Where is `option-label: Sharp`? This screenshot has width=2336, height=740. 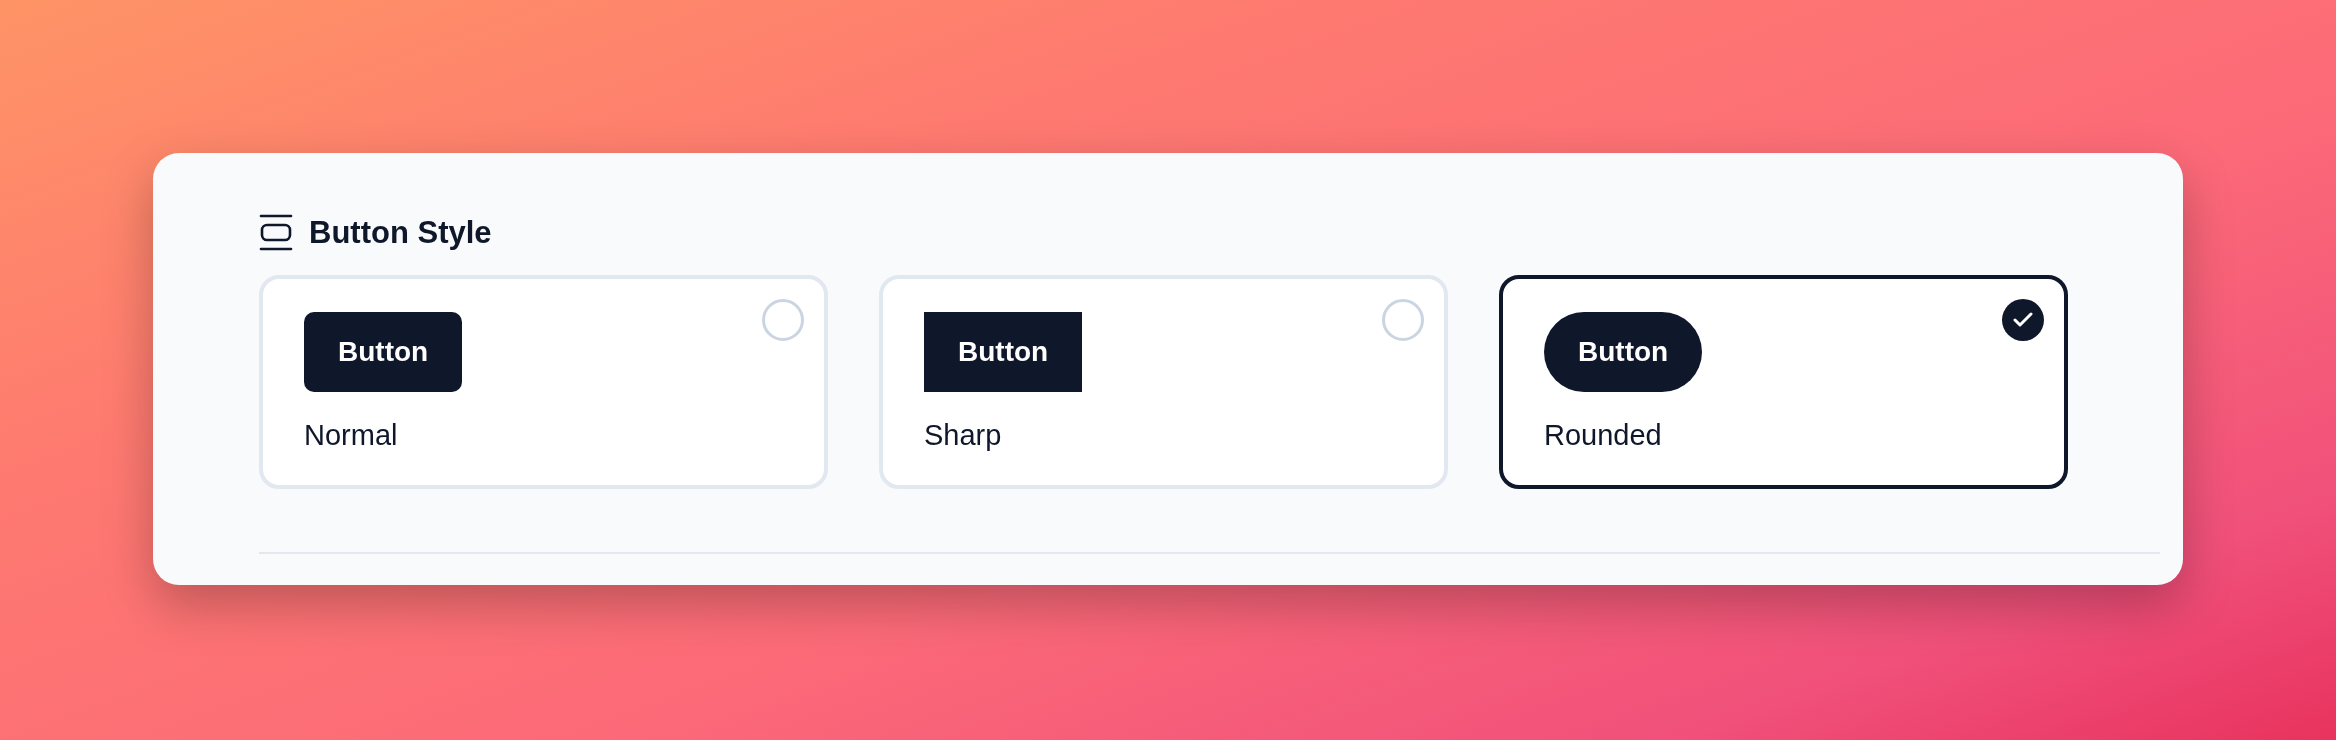
option-label: Sharp is located at coordinates (963, 435).